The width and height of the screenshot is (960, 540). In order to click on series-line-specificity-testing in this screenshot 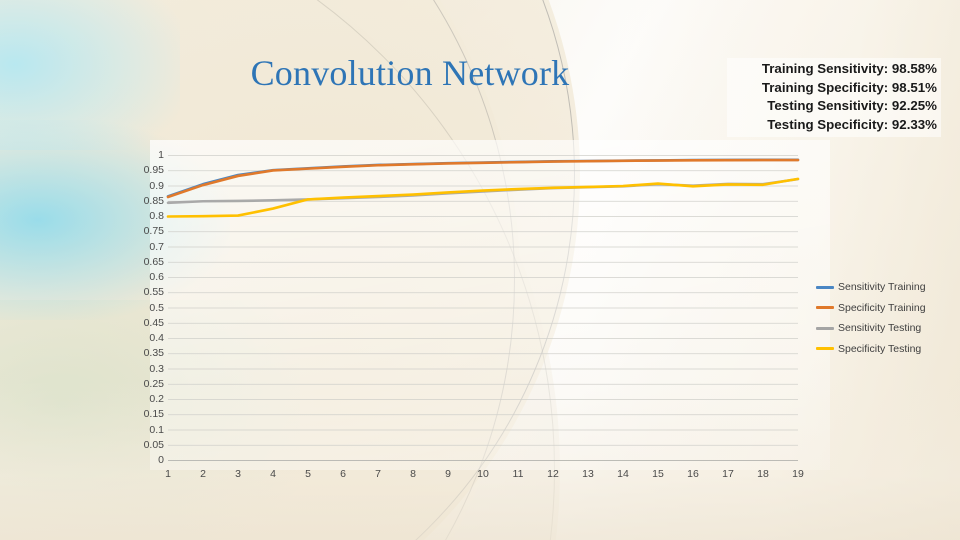, I will do `click(483, 197)`.